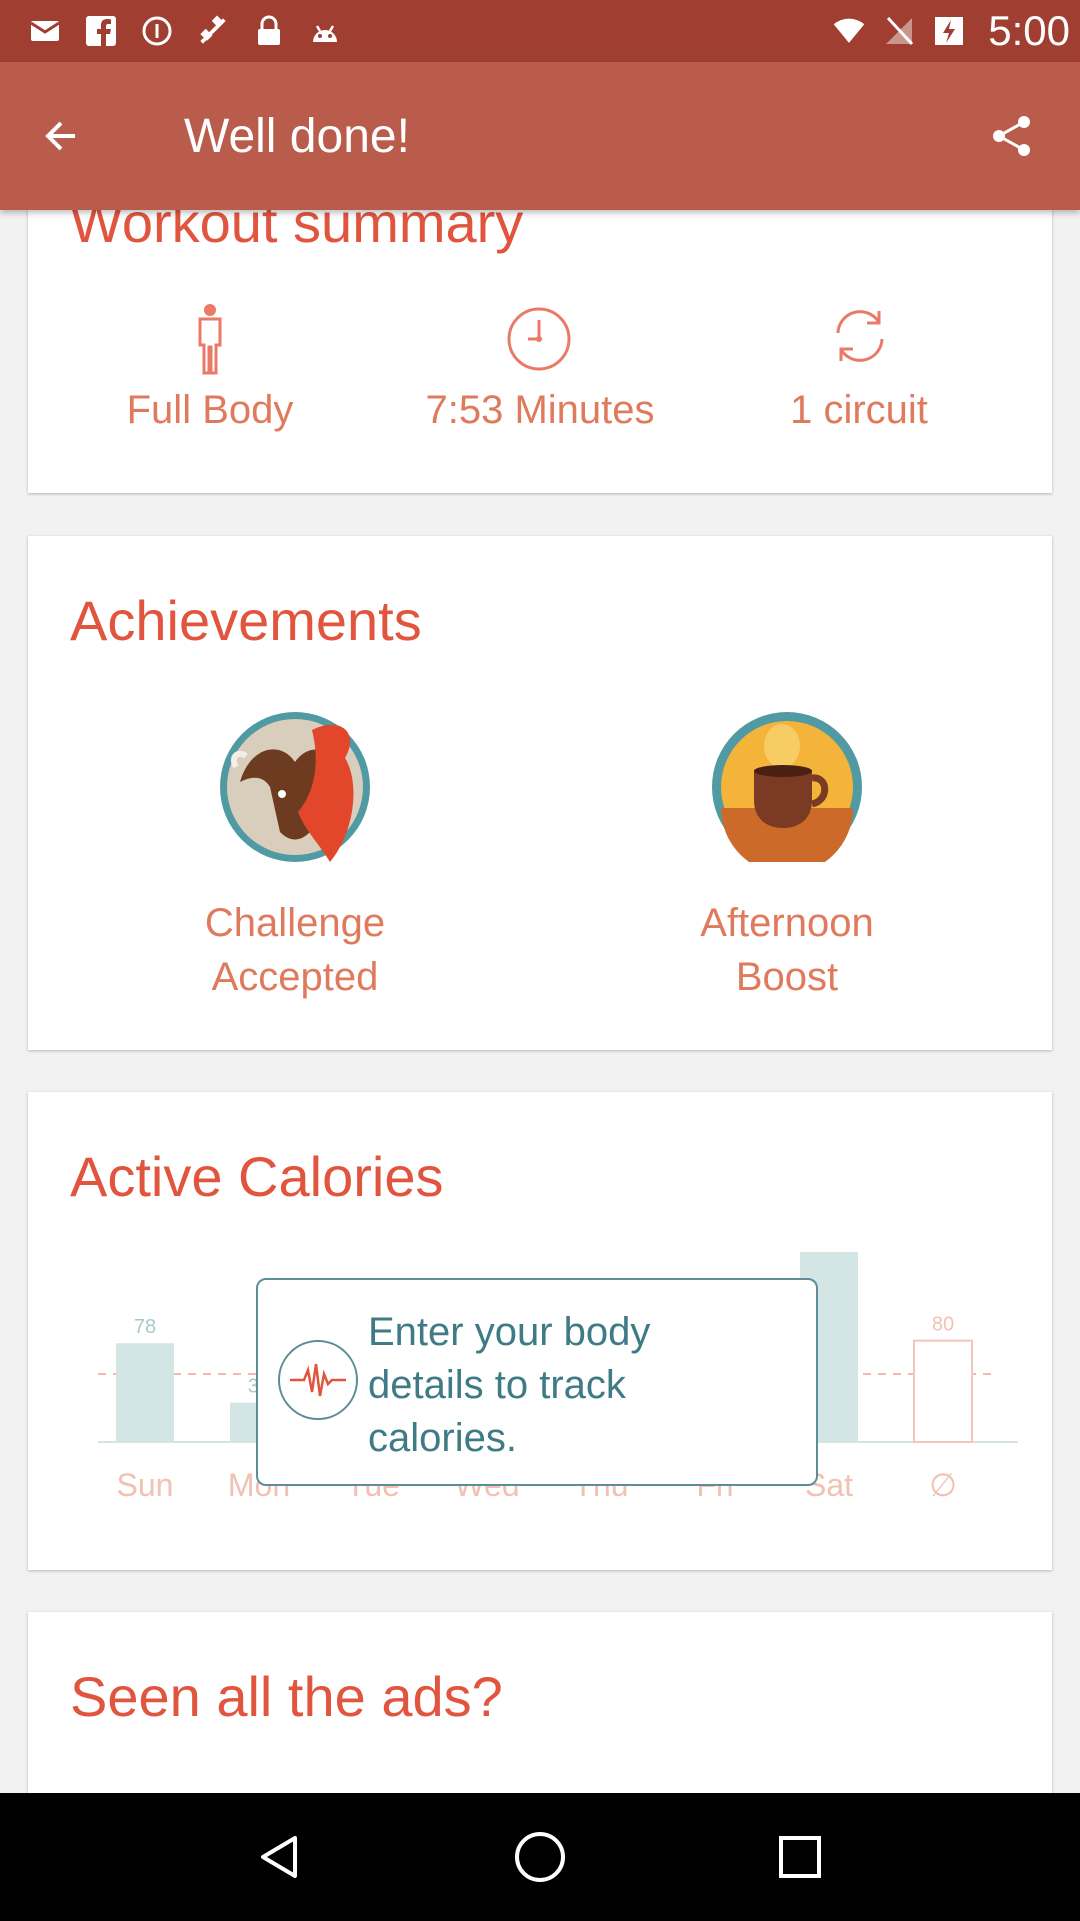 Image resolution: width=1080 pixels, height=1921 pixels. What do you see at coordinates (45, 31) in the screenshot?
I see `email-notification-icon` at bounding box center [45, 31].